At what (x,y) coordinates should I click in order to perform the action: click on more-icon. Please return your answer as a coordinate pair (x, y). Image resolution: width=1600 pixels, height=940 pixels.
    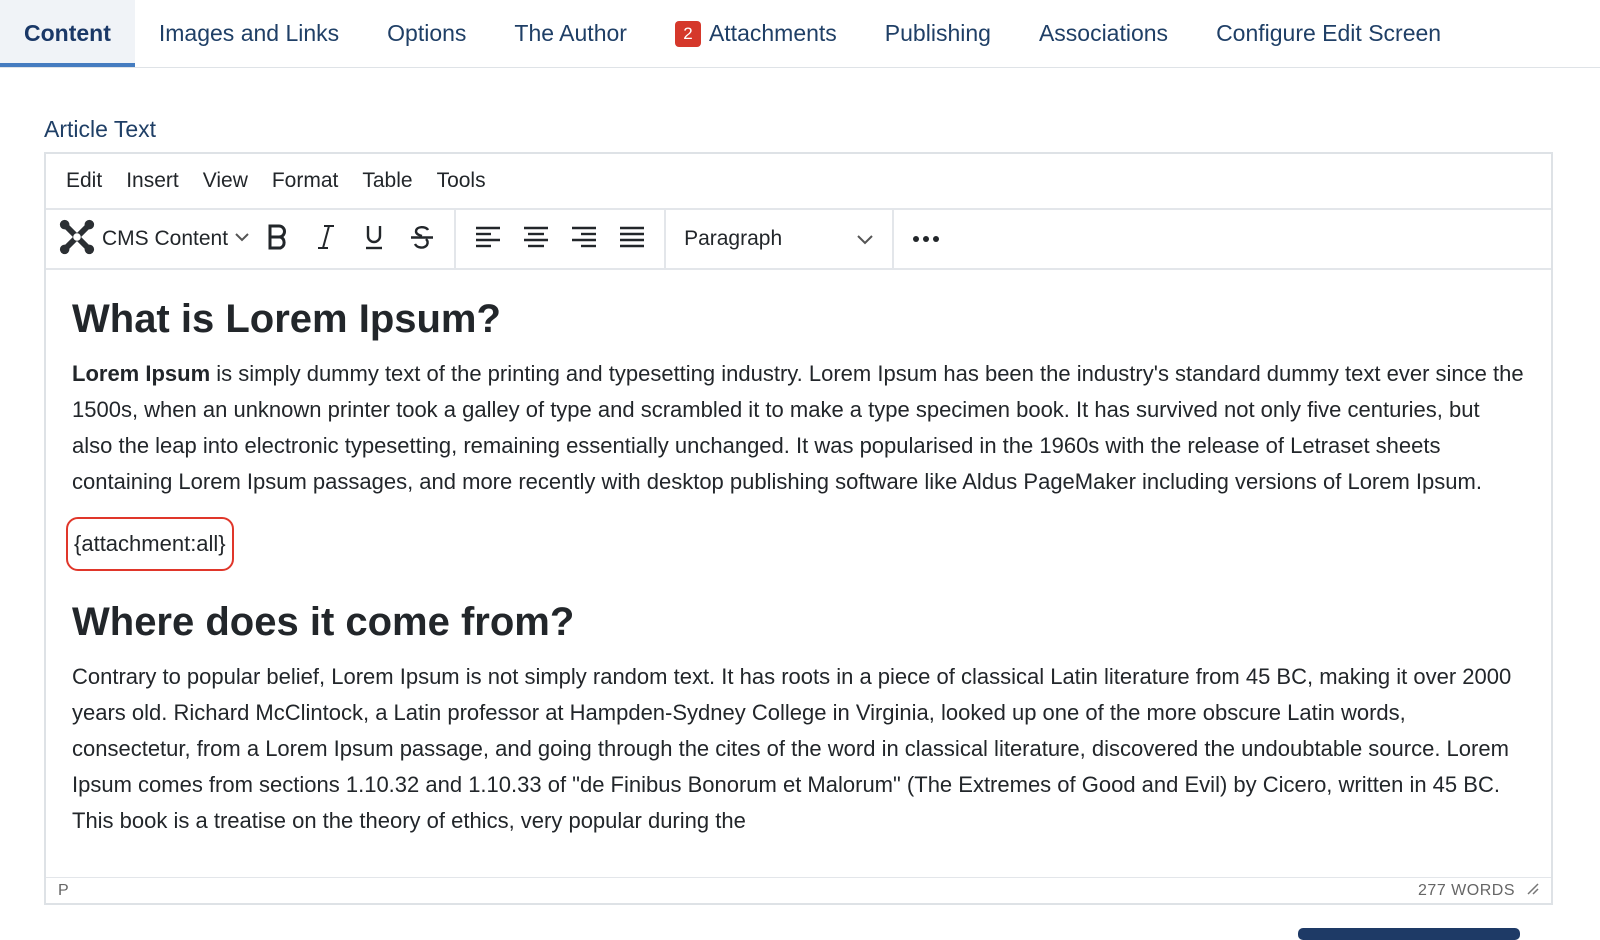
    Looking at the image, I should click on (926, 239).